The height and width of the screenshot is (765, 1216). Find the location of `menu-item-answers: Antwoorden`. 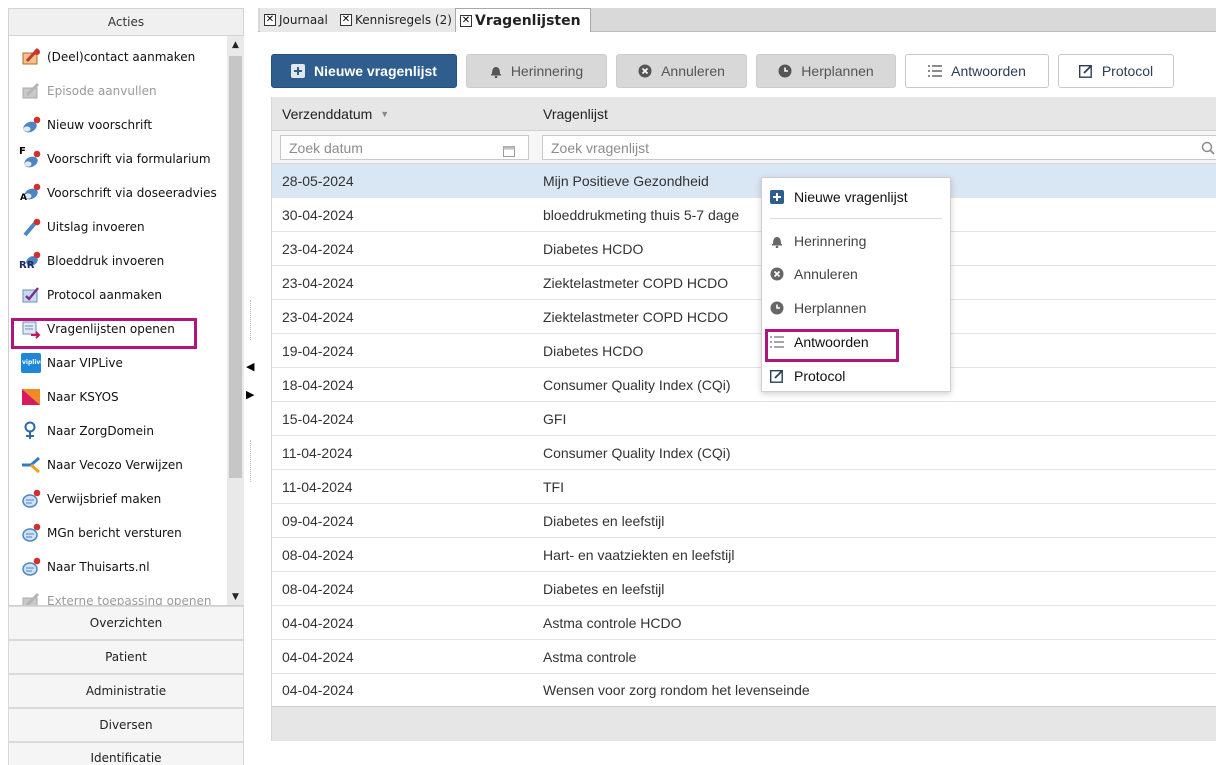

menu-item-answers: Antwoorden is located at coordinates (856, 342).